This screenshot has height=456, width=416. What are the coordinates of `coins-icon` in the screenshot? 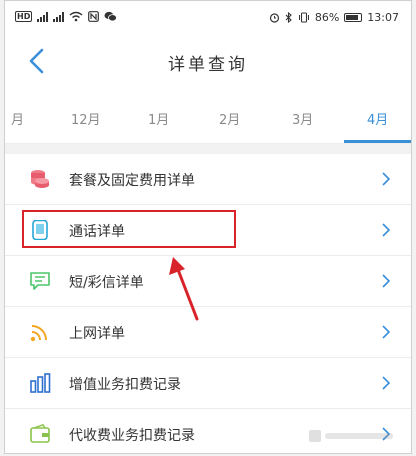 It's located at (40, 179).